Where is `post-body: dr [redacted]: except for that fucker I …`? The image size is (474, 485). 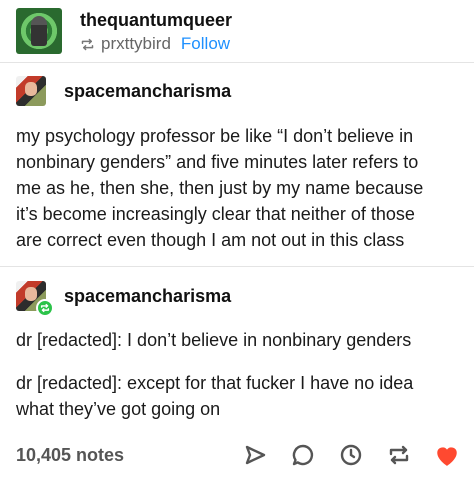
post-body: dr [redacted]: except for that fucker I … is located at coordinates (238, 396).